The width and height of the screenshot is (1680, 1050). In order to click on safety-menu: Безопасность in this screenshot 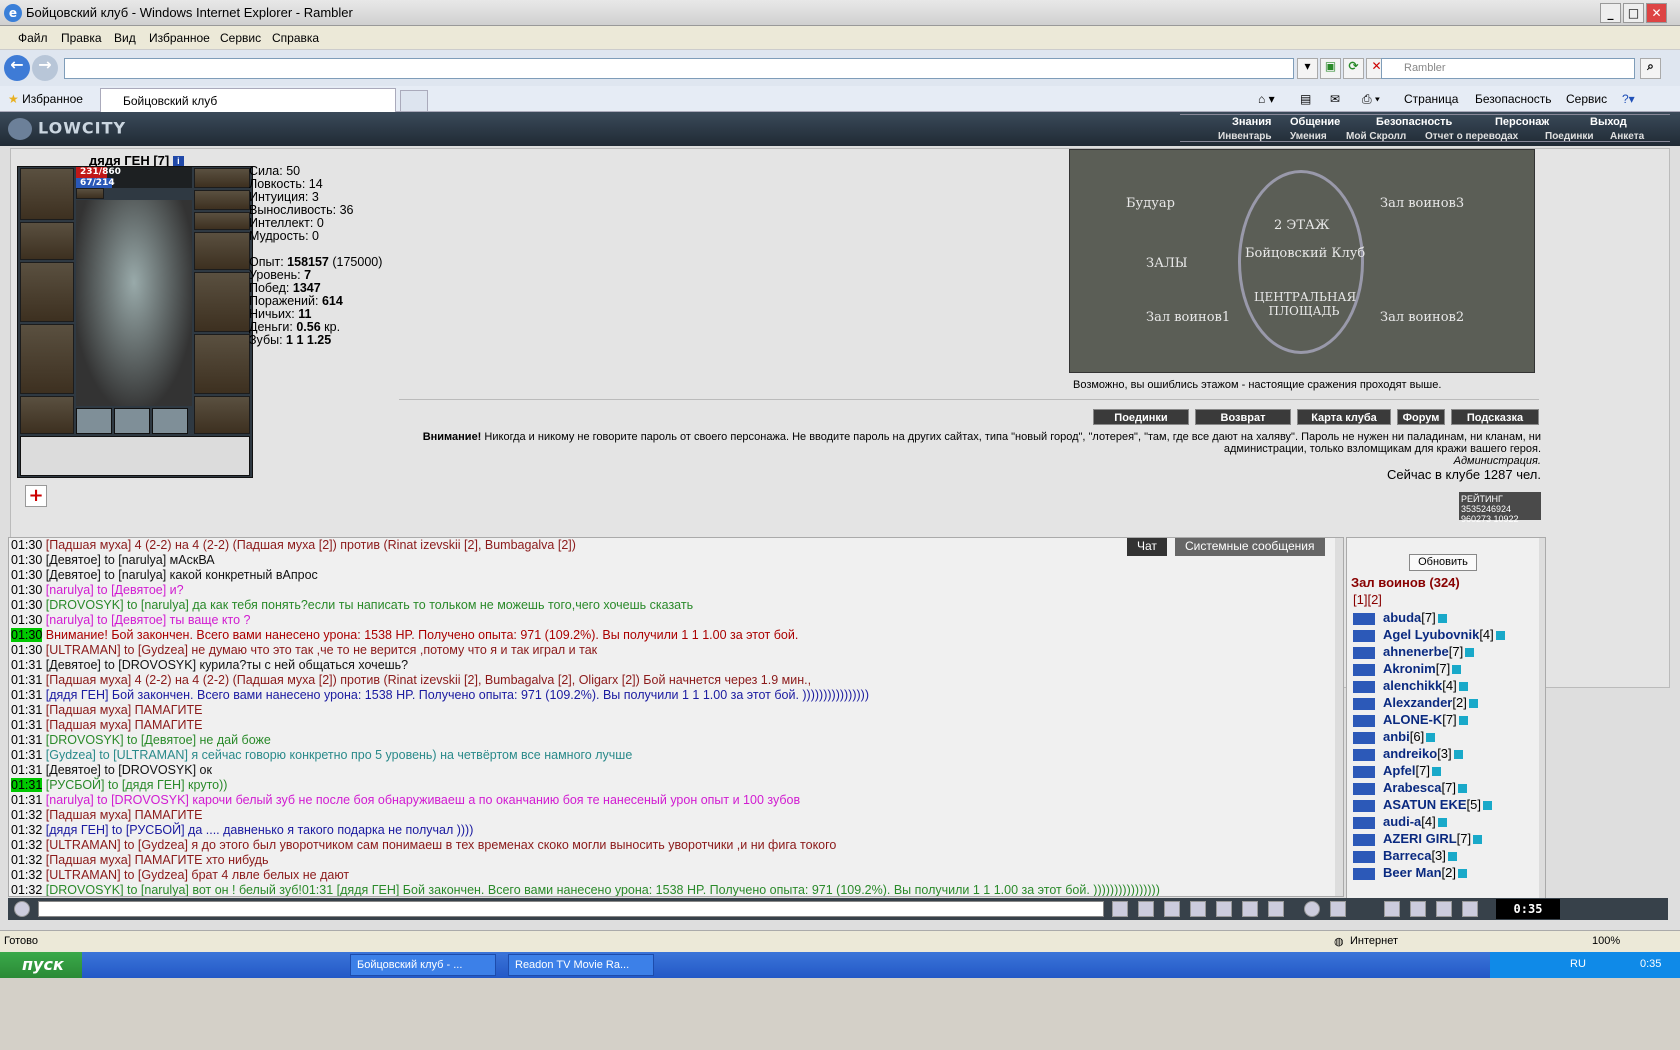, I will do `click(1513, 99)`.